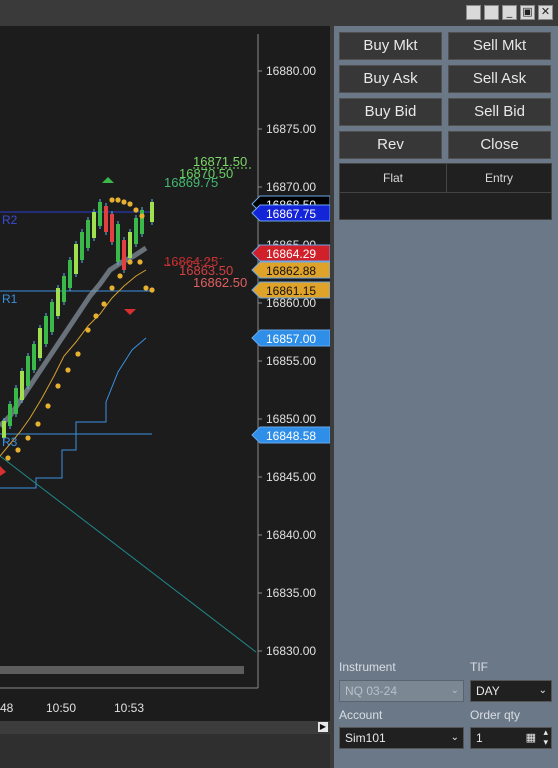  What do you see at coordinates (495, 715) in the screenshot?
I see `order-qty-label: Order qty` at bounding box center [495, 715].